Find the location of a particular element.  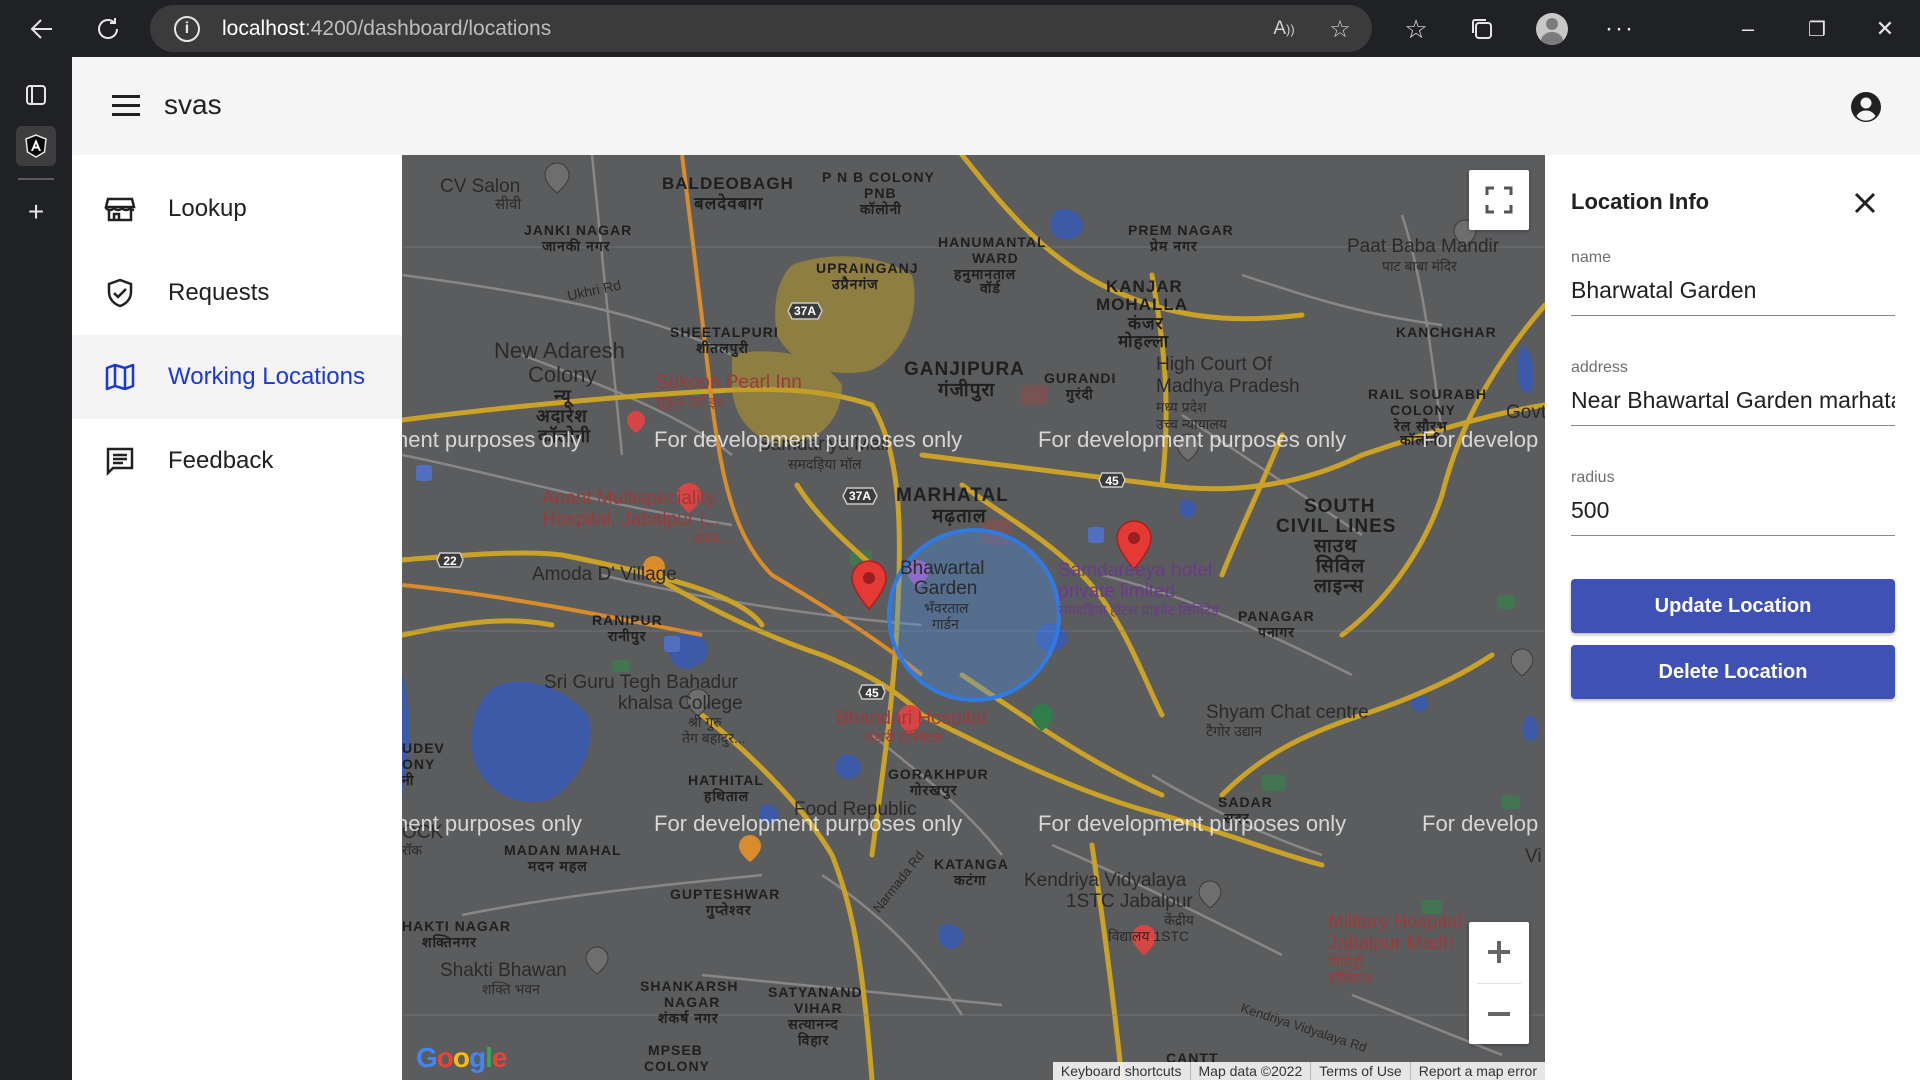

map-label: उप्रैनगंज is located at coordinates (855, 284).